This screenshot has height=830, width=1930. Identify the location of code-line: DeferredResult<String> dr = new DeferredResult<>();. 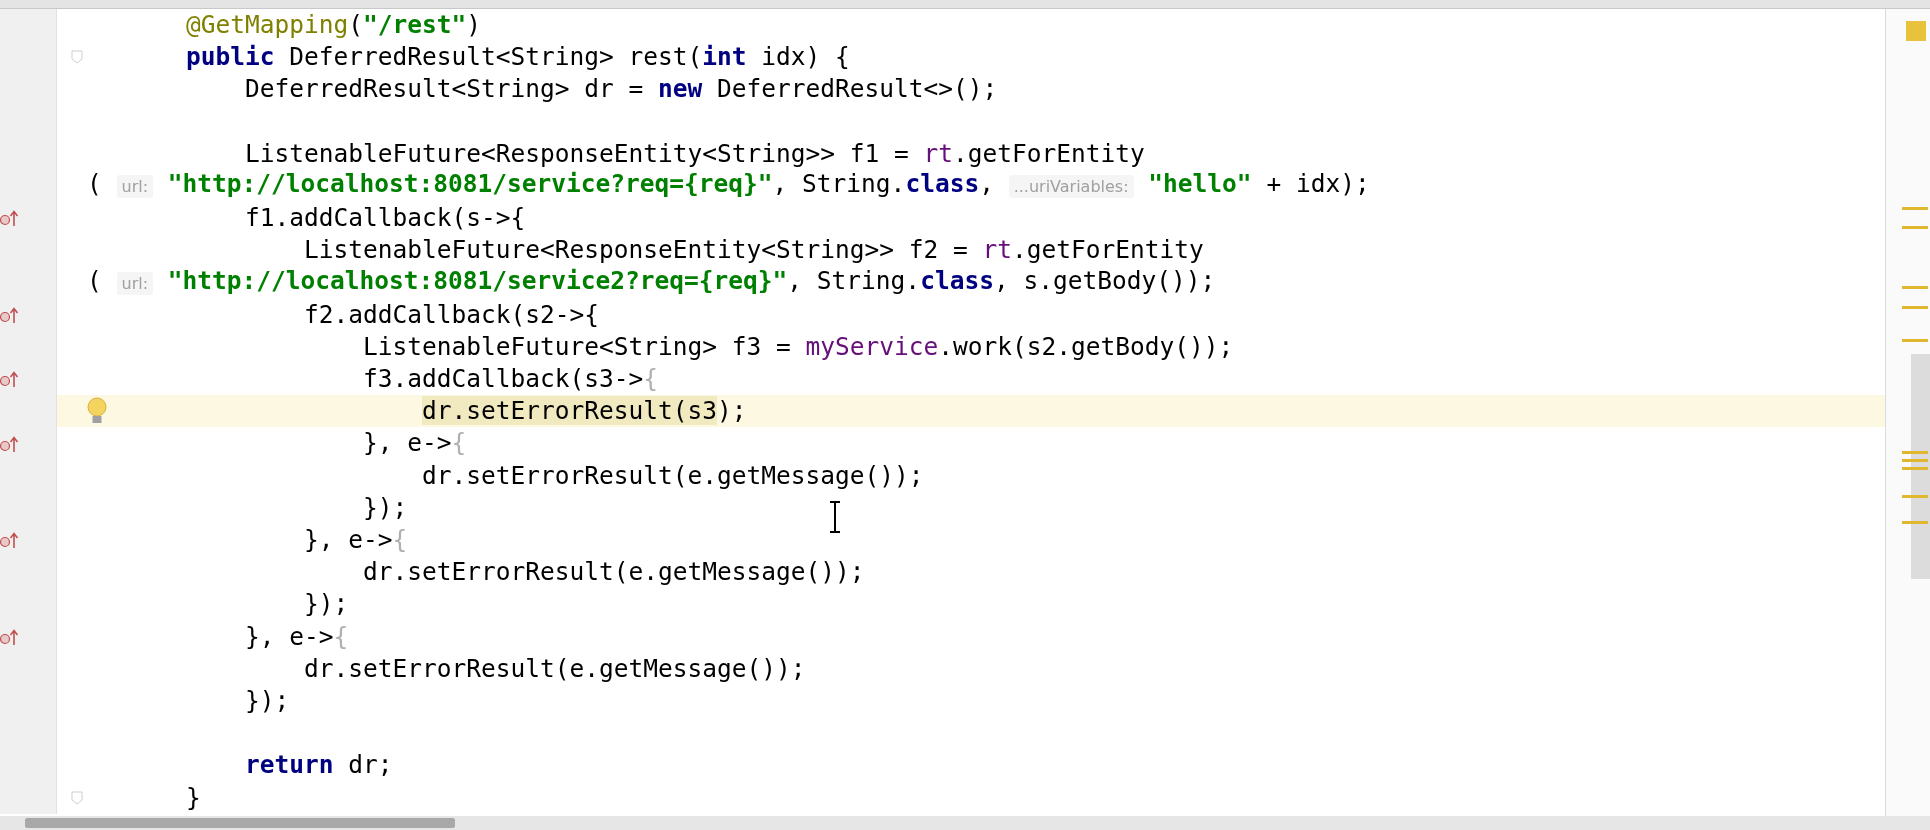
(621, 89).